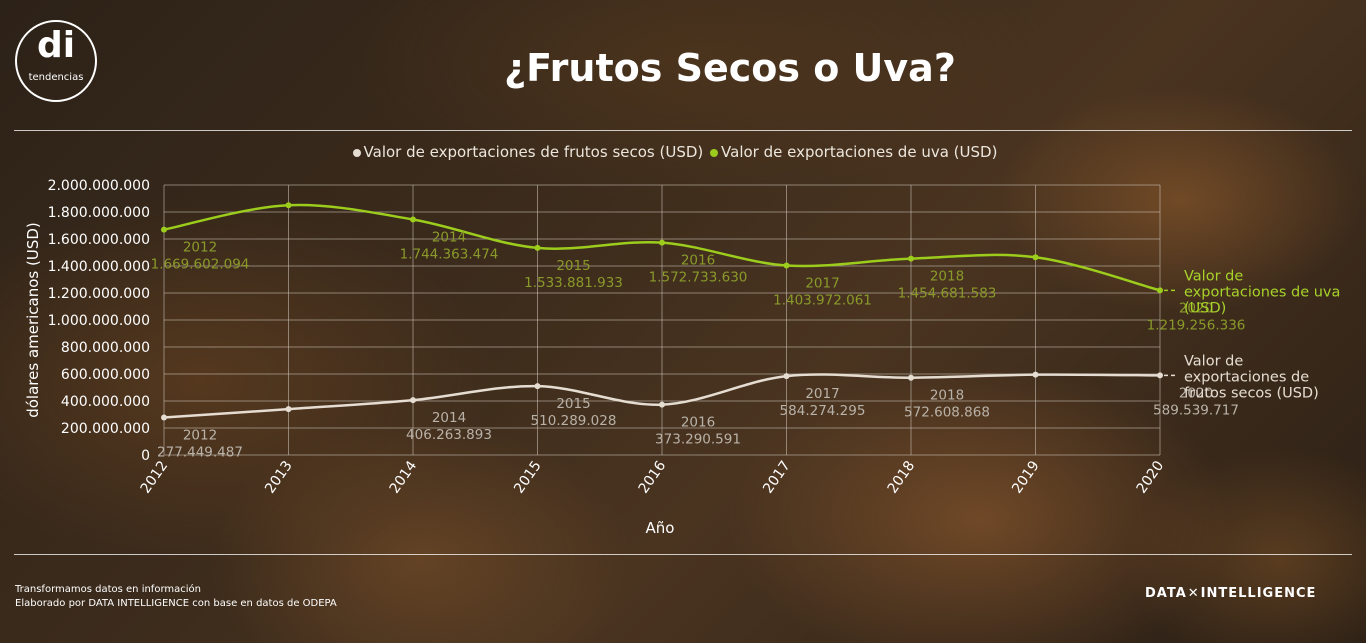 The image size is (1366, 643). What do you see at coordinates (404, 477) in the screenshot?
I see `x-tick-label: 2014` at bounding box center [404, 477].